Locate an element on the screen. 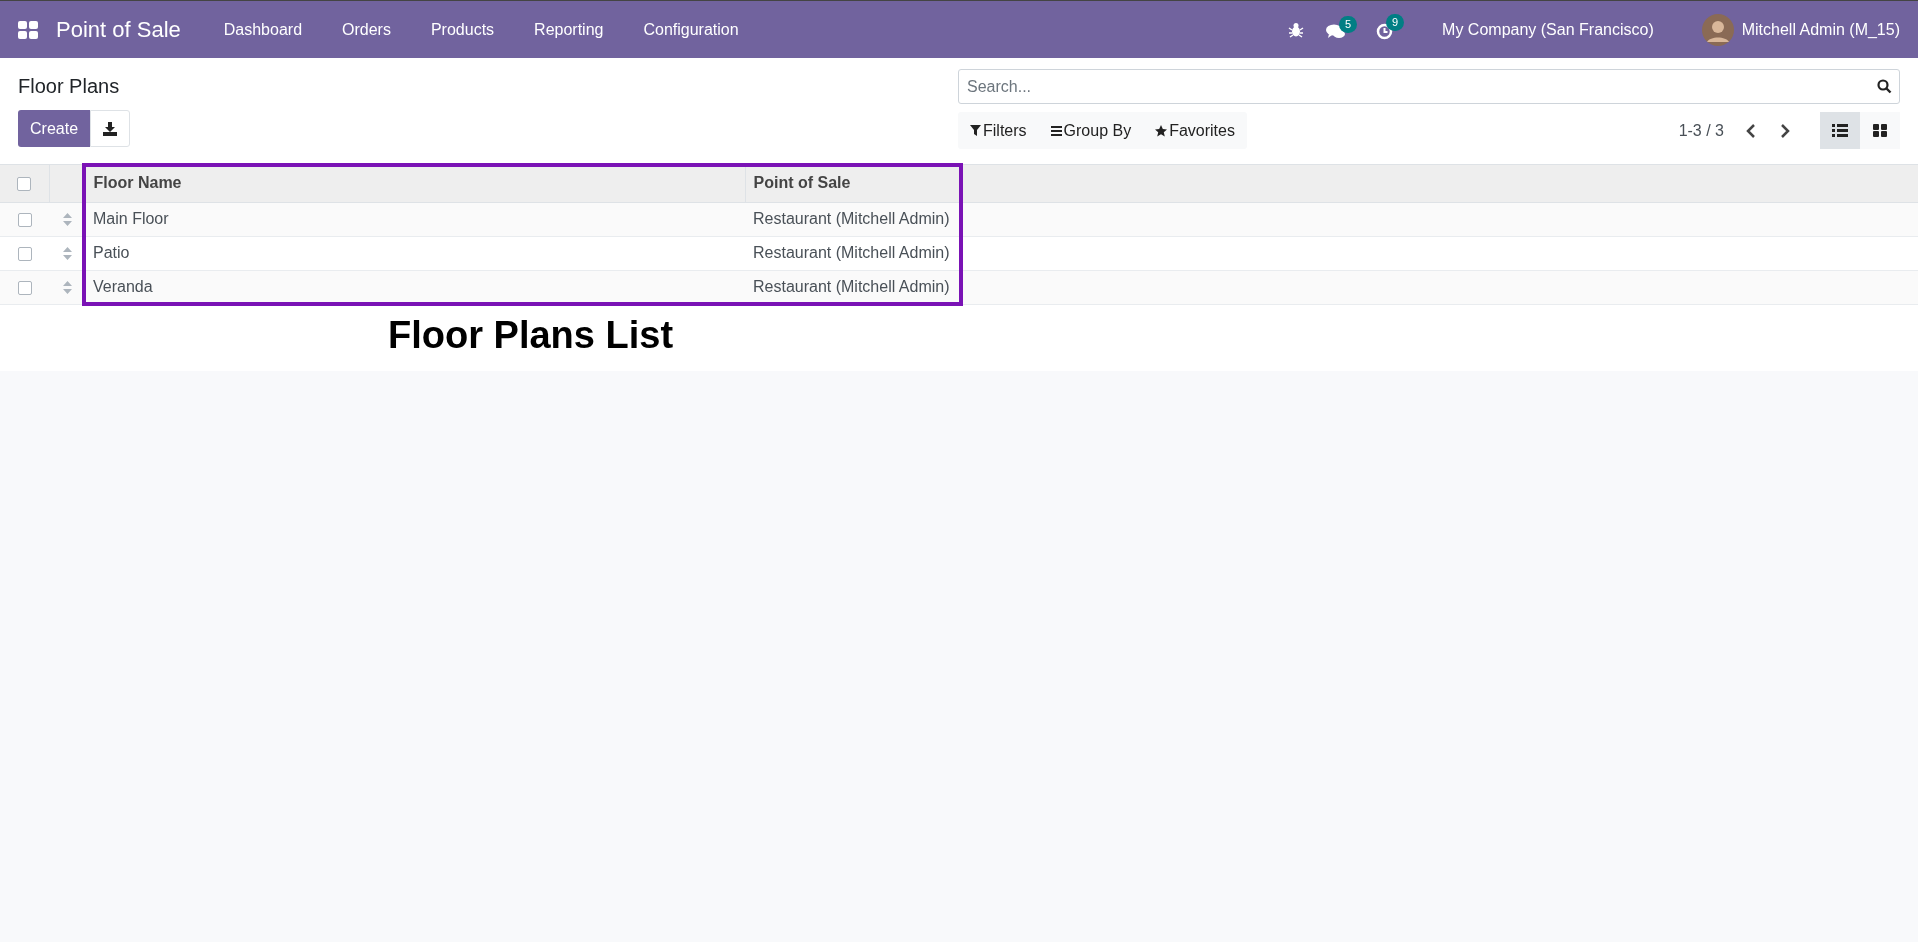 This screenshot has height=942, width=1918. grid-view-icon is located at coordinates (1880, 130).